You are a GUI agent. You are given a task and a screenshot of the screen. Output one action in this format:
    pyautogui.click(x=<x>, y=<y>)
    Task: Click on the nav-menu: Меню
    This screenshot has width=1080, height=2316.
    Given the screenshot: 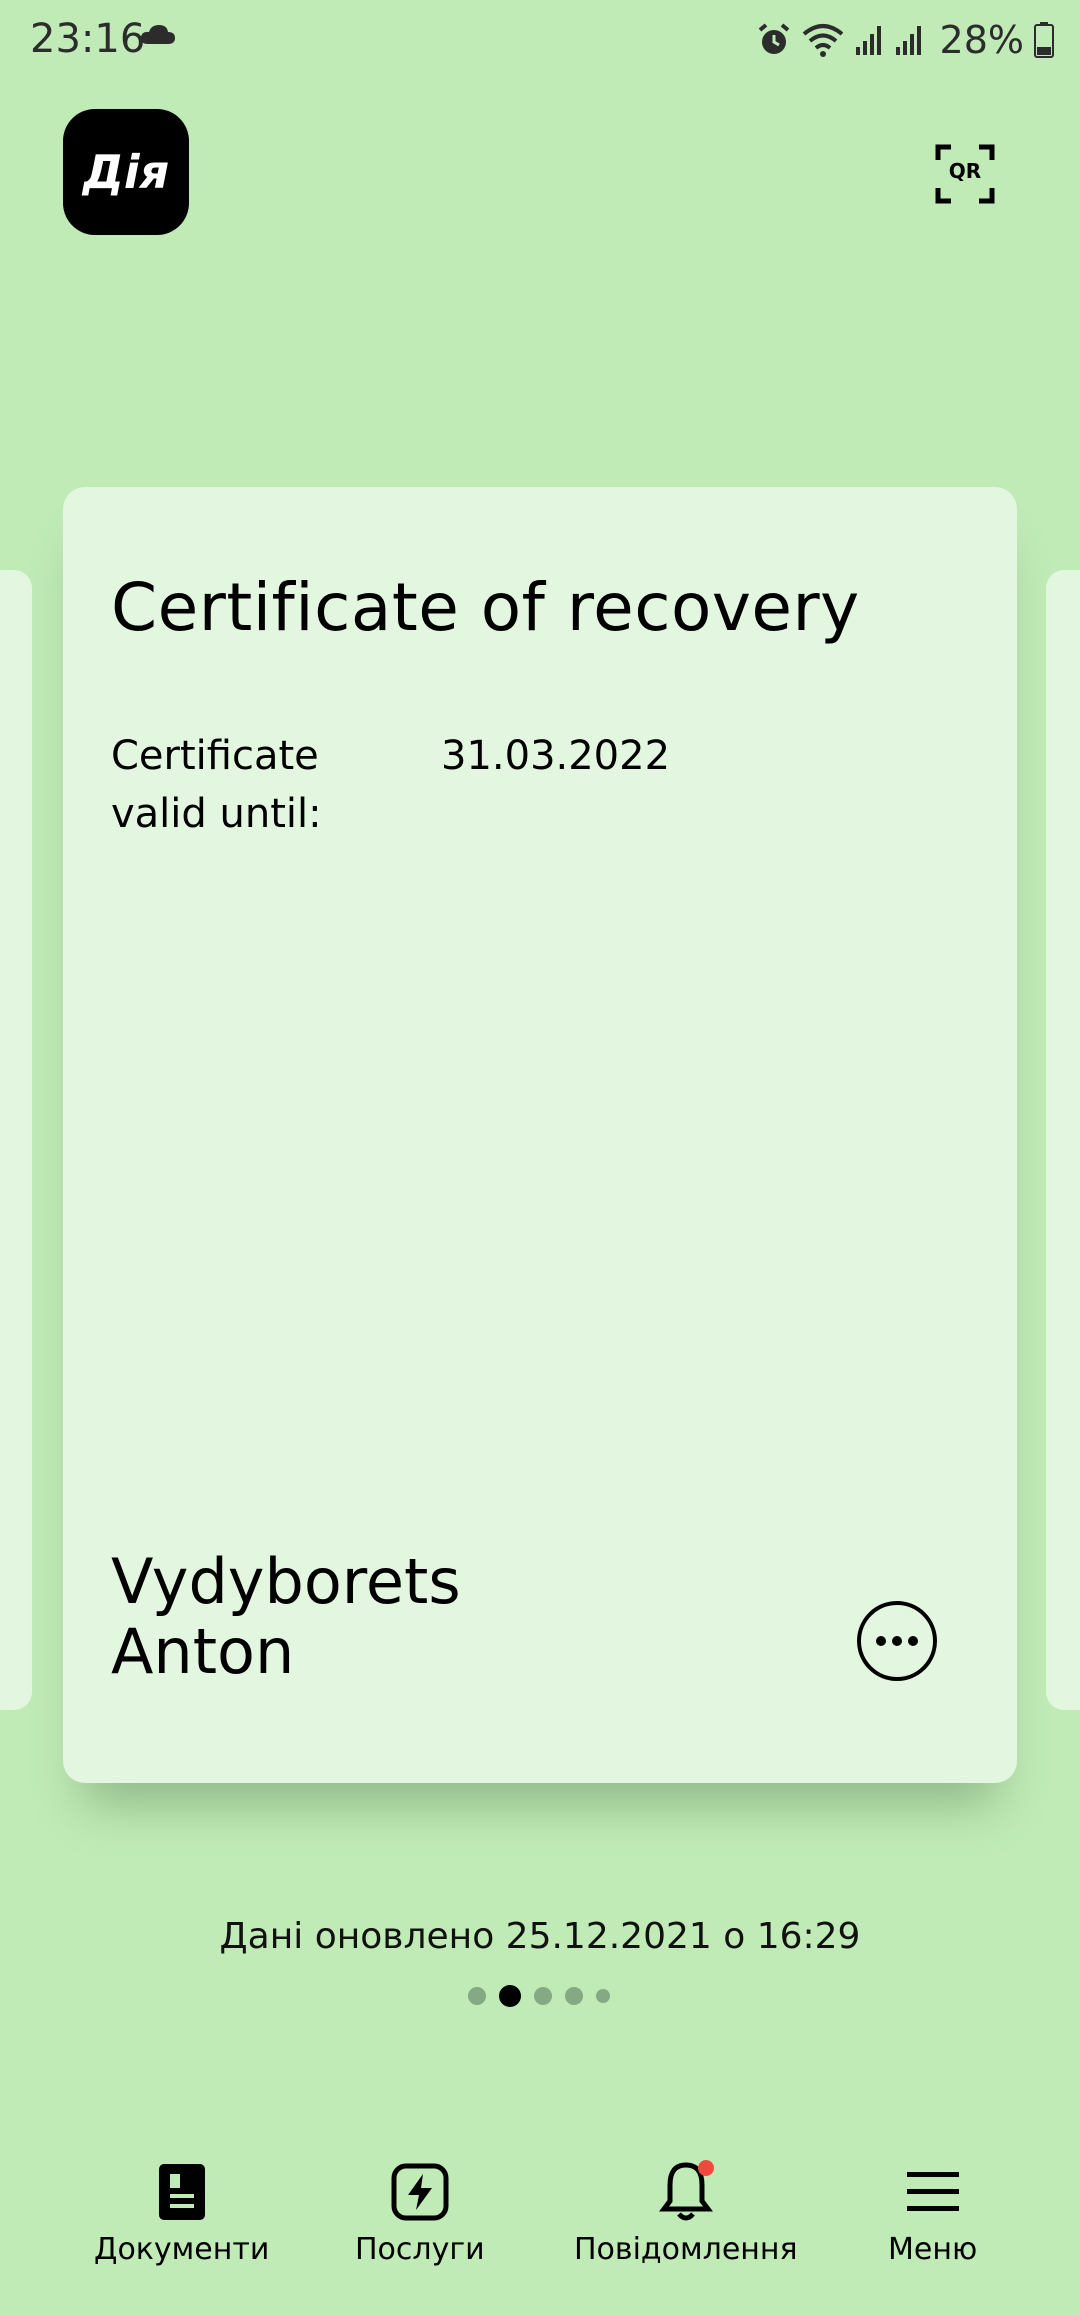 What is the action you would take?
    pyautogui.click(x=932, y=2213)
    